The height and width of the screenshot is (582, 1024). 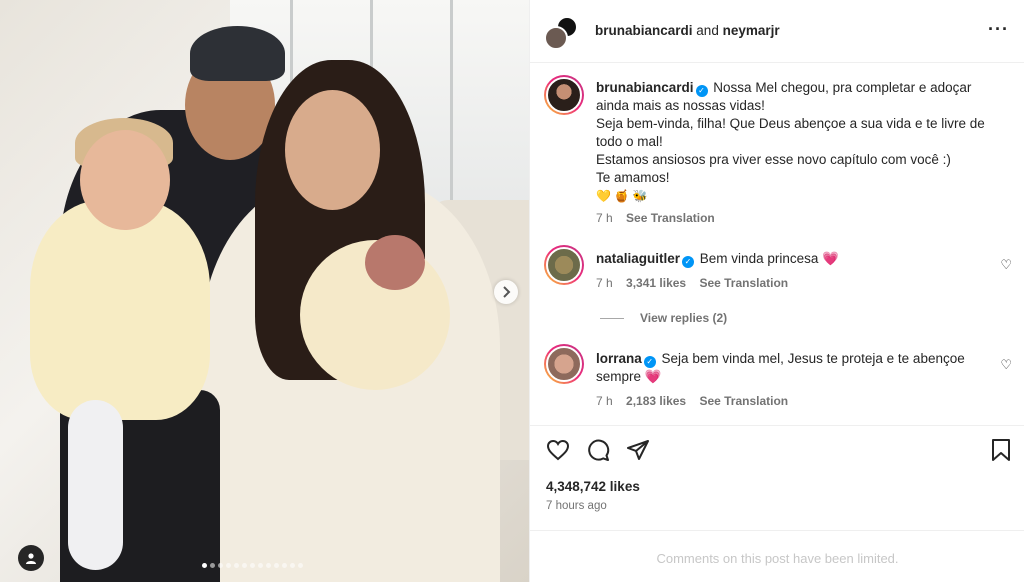 What do you see at coordinates (576, 506) in the screenshot?
I see `post-timestamp: 7 hours ago` at bounding box center [576, 506].